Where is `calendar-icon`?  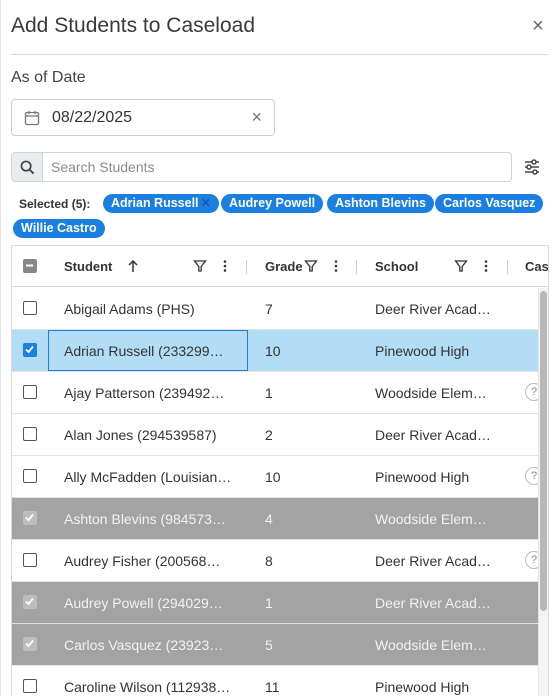
calendar-icon is located at coordinates (32, 118).